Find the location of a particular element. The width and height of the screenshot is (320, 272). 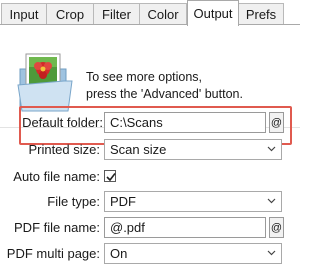

pdf-multi-page-value: On is located at coordinates (119, 253).